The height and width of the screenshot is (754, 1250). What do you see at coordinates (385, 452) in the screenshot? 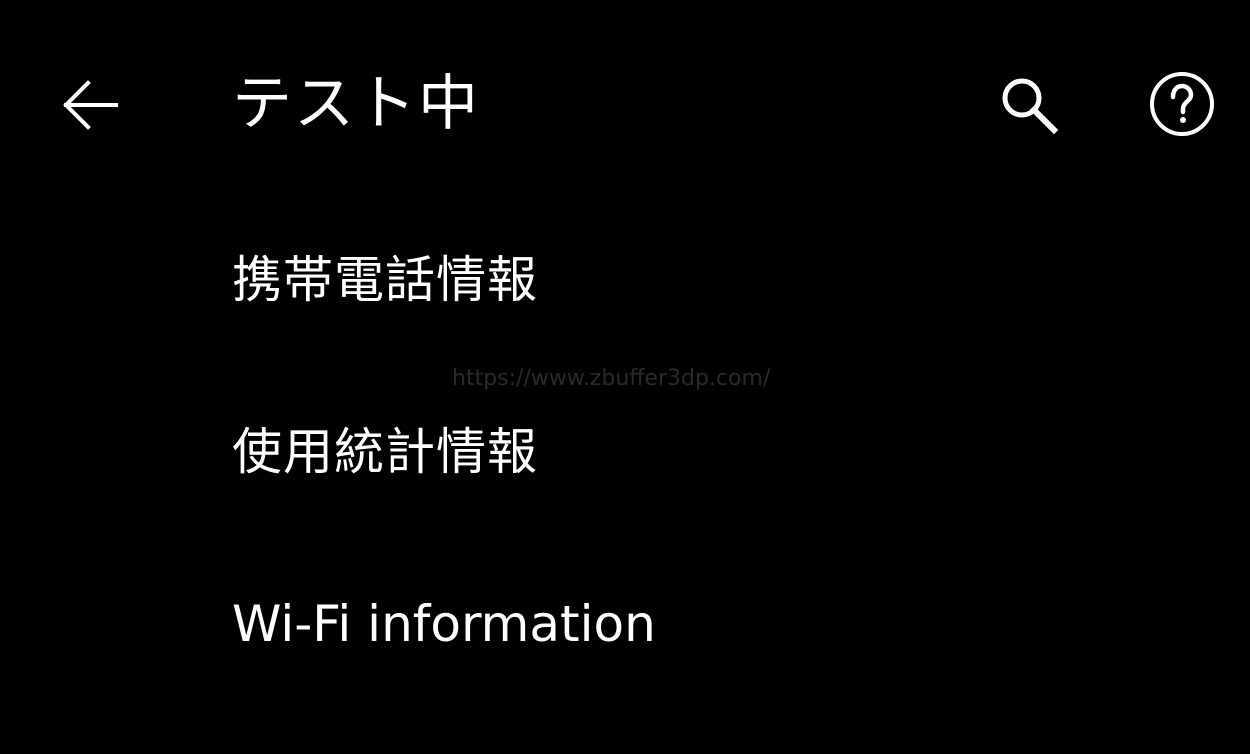
I see `list-item-label: 使用統計情報` at bounding box center [385, 452].